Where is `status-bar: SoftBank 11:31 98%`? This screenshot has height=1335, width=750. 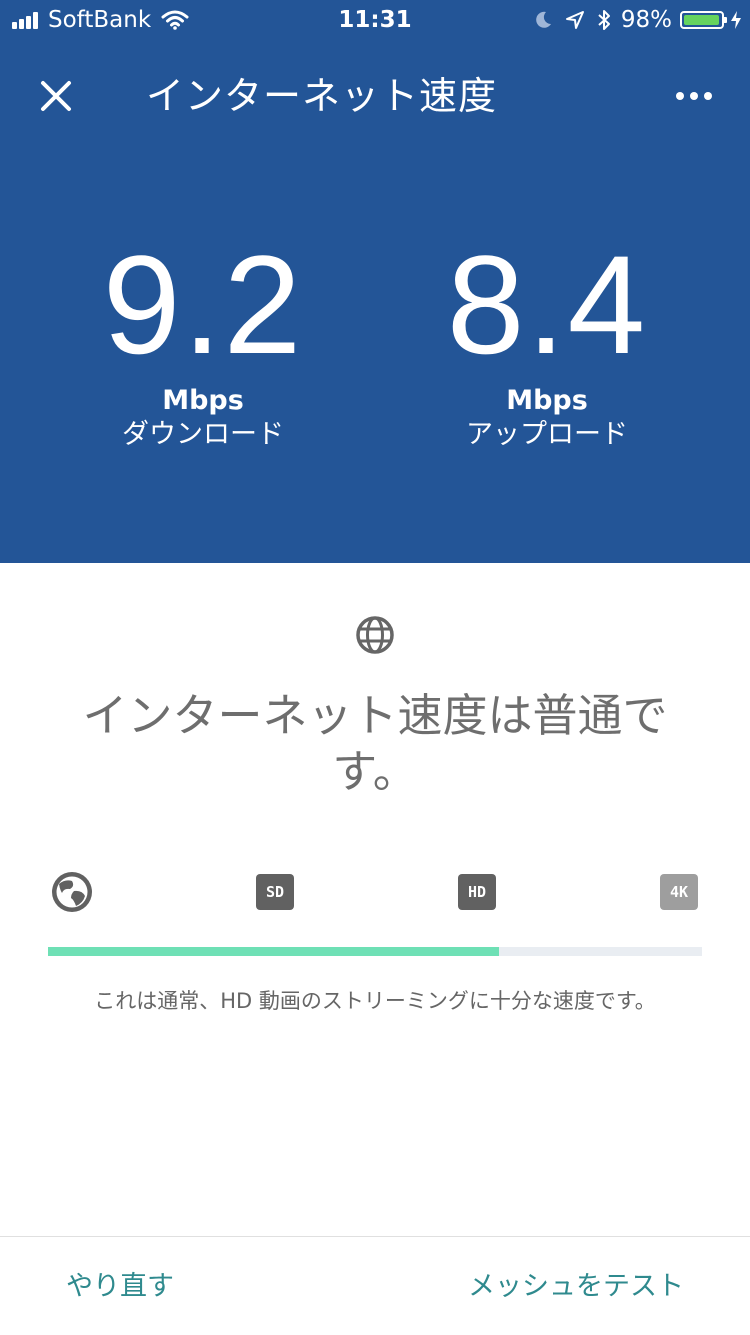
status-bar: SoftBank 11:31 98% is located at coordinates (375, 20).